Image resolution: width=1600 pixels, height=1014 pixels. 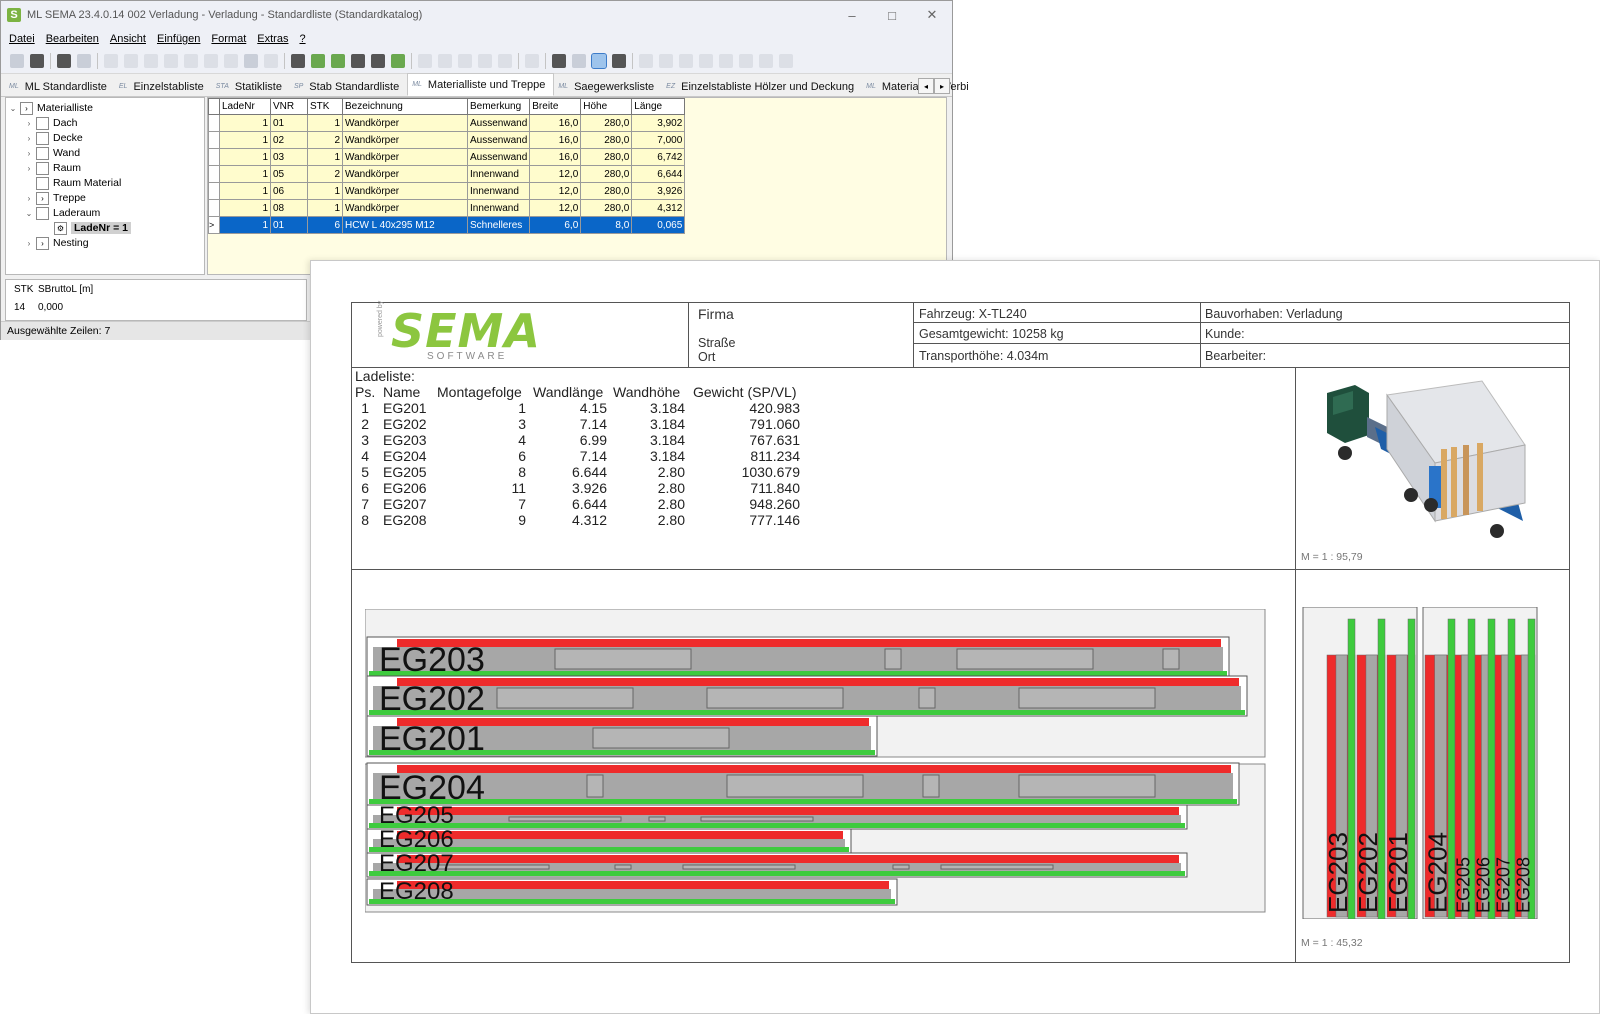 I want to click on menu-ansicht: Ansicht, so click(x=128, y=39).